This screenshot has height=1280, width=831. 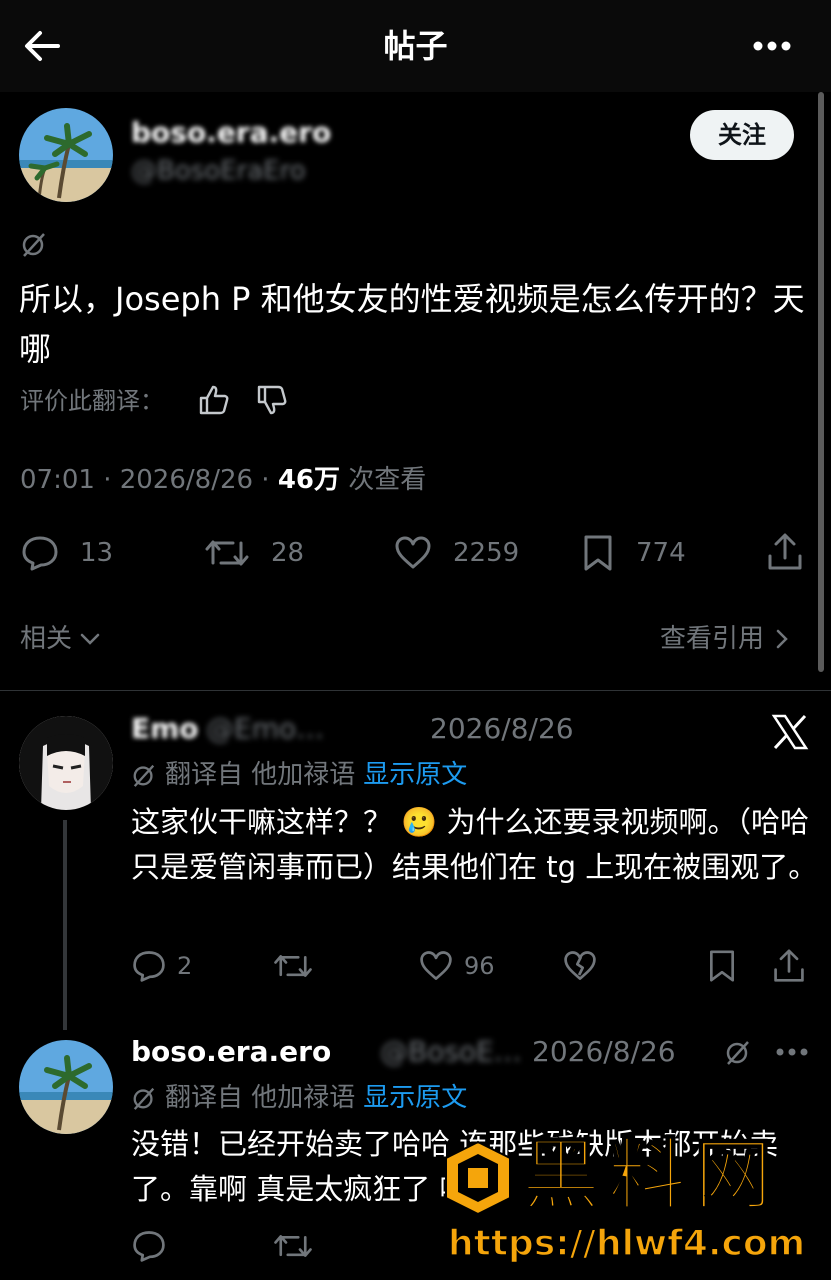 What do you see at coordinates (65, 925) in the screenshot?
I see `thread-line` at bounding box center [65, 925].